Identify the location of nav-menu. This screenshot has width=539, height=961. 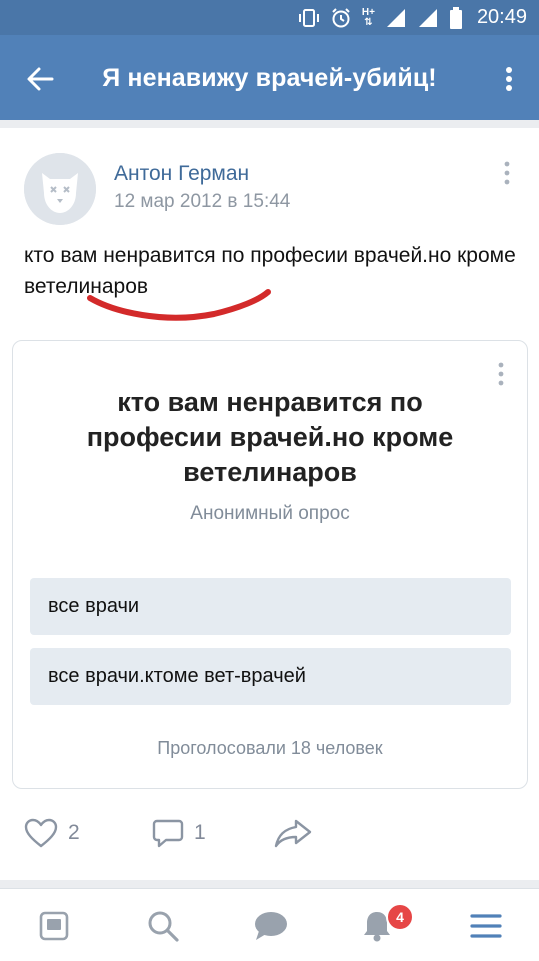
(486, 926).